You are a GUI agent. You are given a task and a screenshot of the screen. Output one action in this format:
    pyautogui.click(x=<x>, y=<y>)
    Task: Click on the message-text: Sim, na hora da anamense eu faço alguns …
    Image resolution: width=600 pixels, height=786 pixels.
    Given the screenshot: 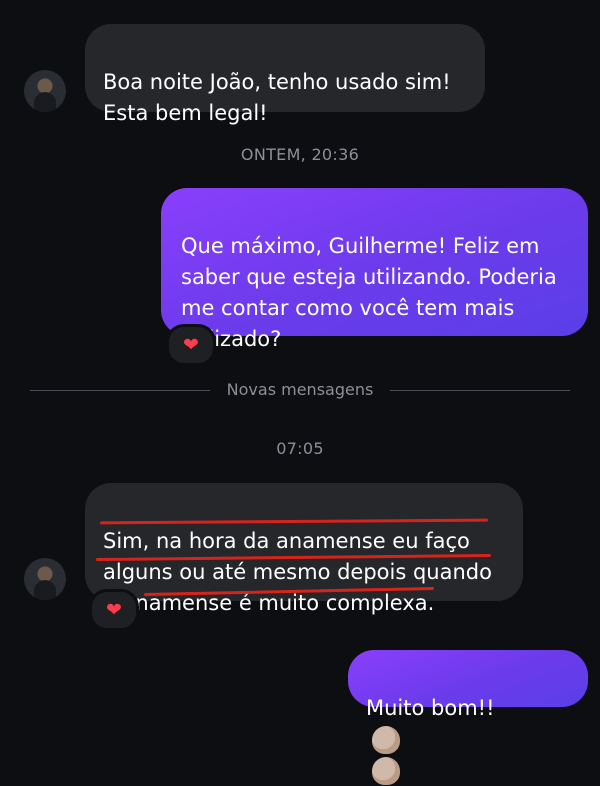 What is the action you would take?
    pyautogui.click(x=297, y=572)
    